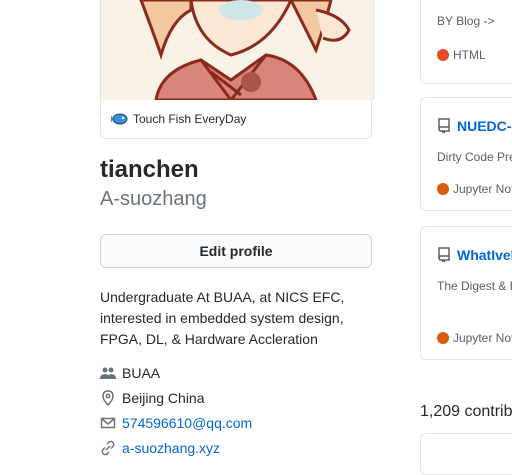  What do you see at coordinates (108, 422) in the screenshot?
I see `mail-icon` at bounding box center [108, 422].